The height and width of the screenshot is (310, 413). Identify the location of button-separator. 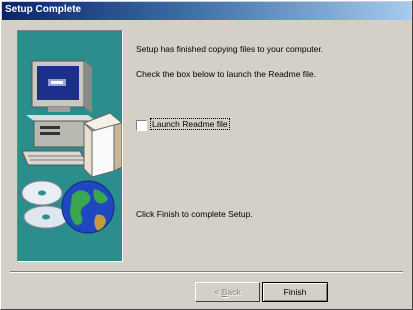
(206, 272).